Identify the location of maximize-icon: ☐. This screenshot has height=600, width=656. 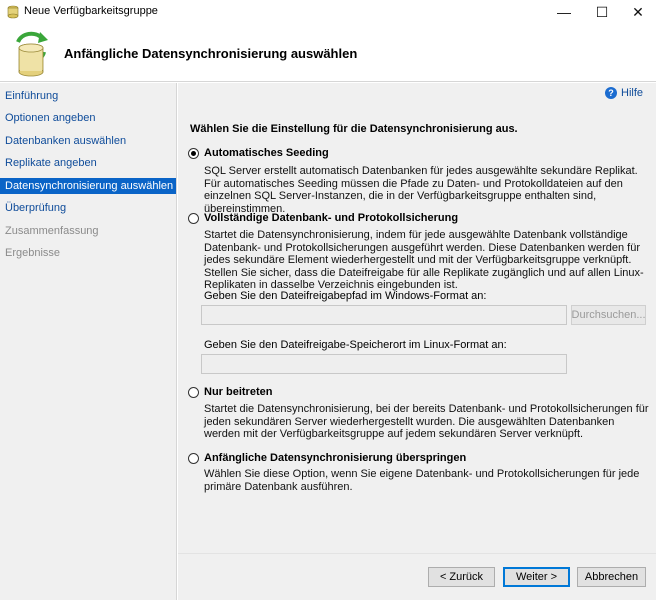
(602, 11).